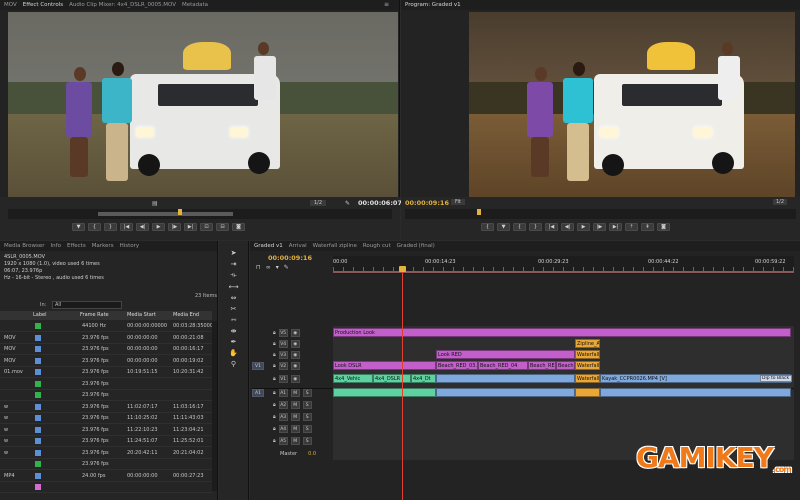 Image resolution: width=800 pixels, height=500 pixels. Describe the element at coordinates (292, 405) in the screenshot. I see `track-header: 🔒︎ A2 M S` at that location.